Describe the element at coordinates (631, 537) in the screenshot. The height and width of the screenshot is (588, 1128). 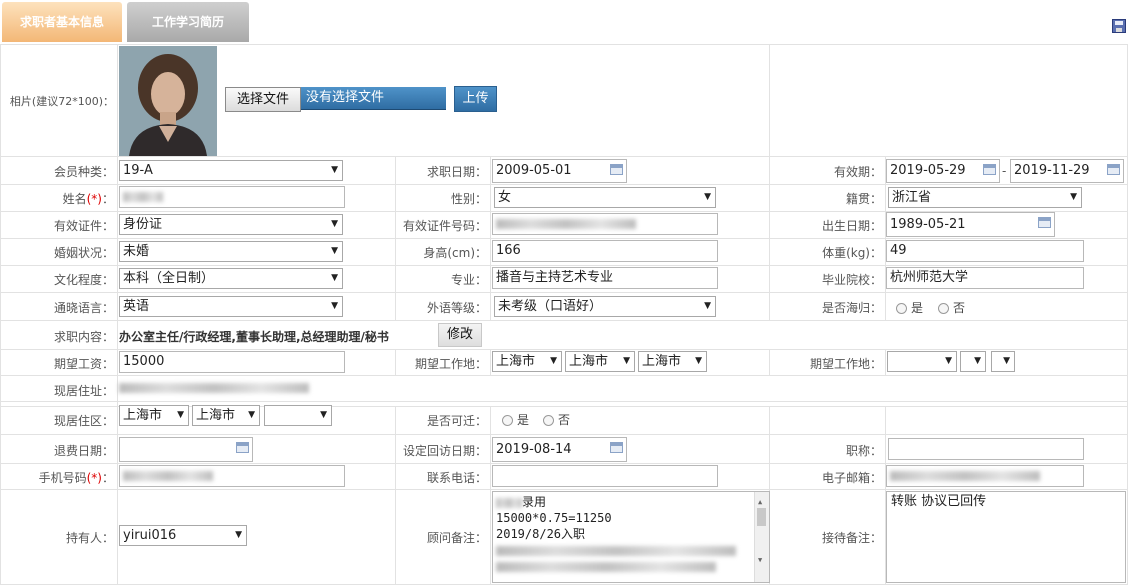
I see `consultant-note-textarea: 录用 15000*0.75=11250 2019/8/26入职 ▲ ▼` at that location.